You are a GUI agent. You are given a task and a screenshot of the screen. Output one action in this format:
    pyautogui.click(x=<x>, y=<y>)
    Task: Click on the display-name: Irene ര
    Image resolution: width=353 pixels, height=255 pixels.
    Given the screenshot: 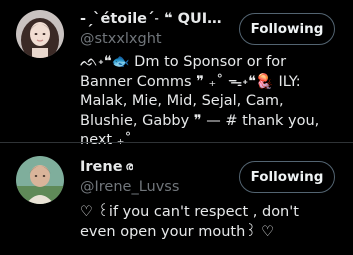 What is the action you would take?
    pyautogui.click(x=106, y=167)
    